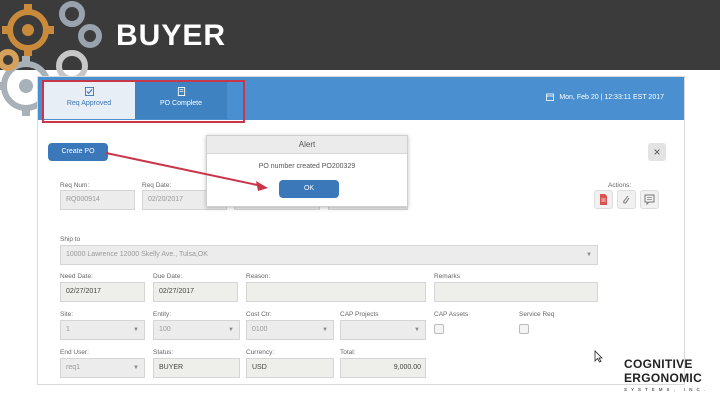 This screenshot has width=720, height=405. I want to click on company-logo: COGNITIVE ERGONOMIC SYSTEMS, INC., so click(667, 377).